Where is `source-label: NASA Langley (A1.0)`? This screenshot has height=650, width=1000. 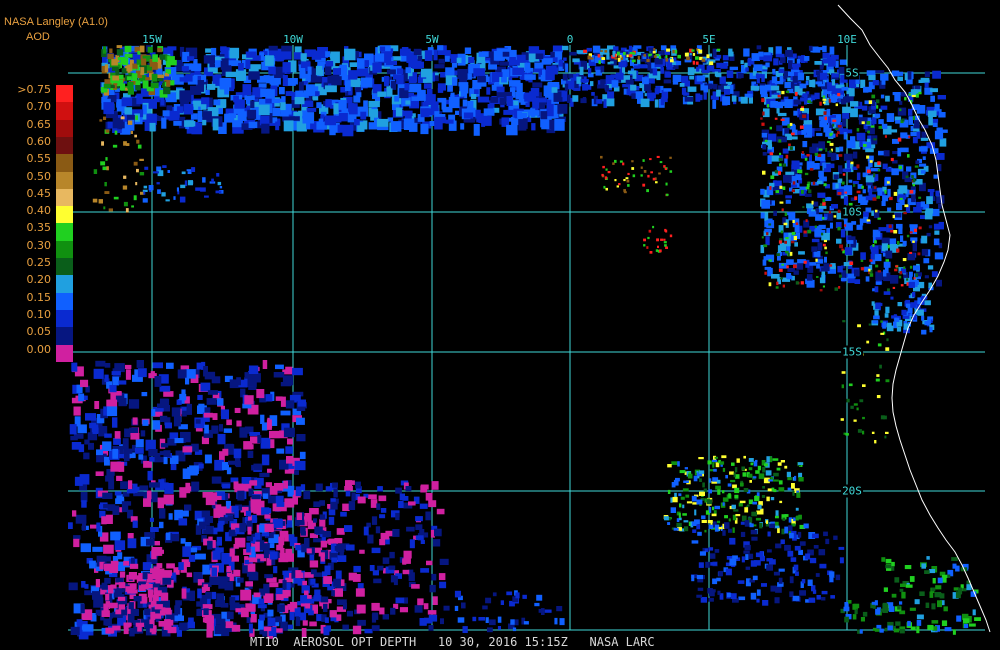 source-label: NASA Langley (A1.0) is located at coordinates (56, 22).